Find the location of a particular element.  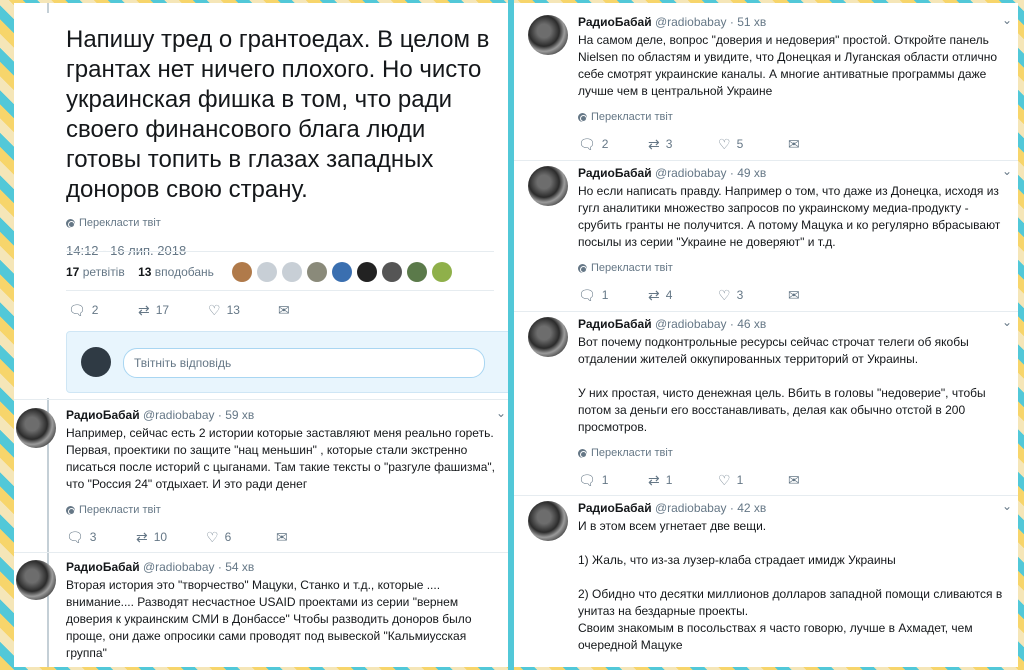

like-count: 3 is located at coordinates (740, 295).